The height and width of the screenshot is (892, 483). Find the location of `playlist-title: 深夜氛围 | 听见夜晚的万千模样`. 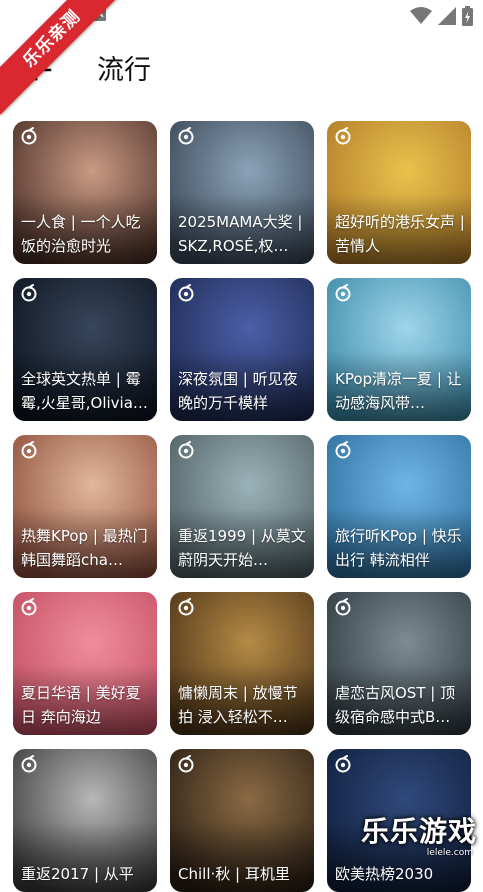

playlist-title: 深夜氛围 | 听见夜晚的万千模样 is located at coordinates (238, 391).